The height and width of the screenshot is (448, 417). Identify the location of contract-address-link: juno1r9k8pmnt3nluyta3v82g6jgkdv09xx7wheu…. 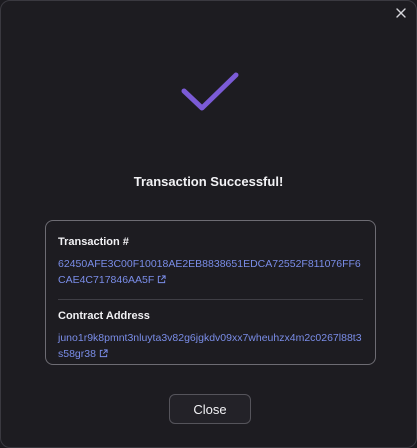
(210, 346).